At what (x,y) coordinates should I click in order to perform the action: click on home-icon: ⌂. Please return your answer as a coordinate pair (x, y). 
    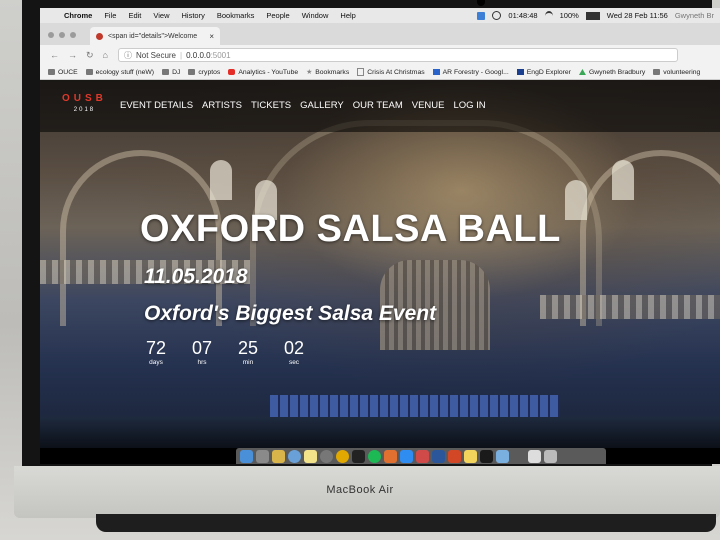
    Looking at the image, I should click on (105, 55).